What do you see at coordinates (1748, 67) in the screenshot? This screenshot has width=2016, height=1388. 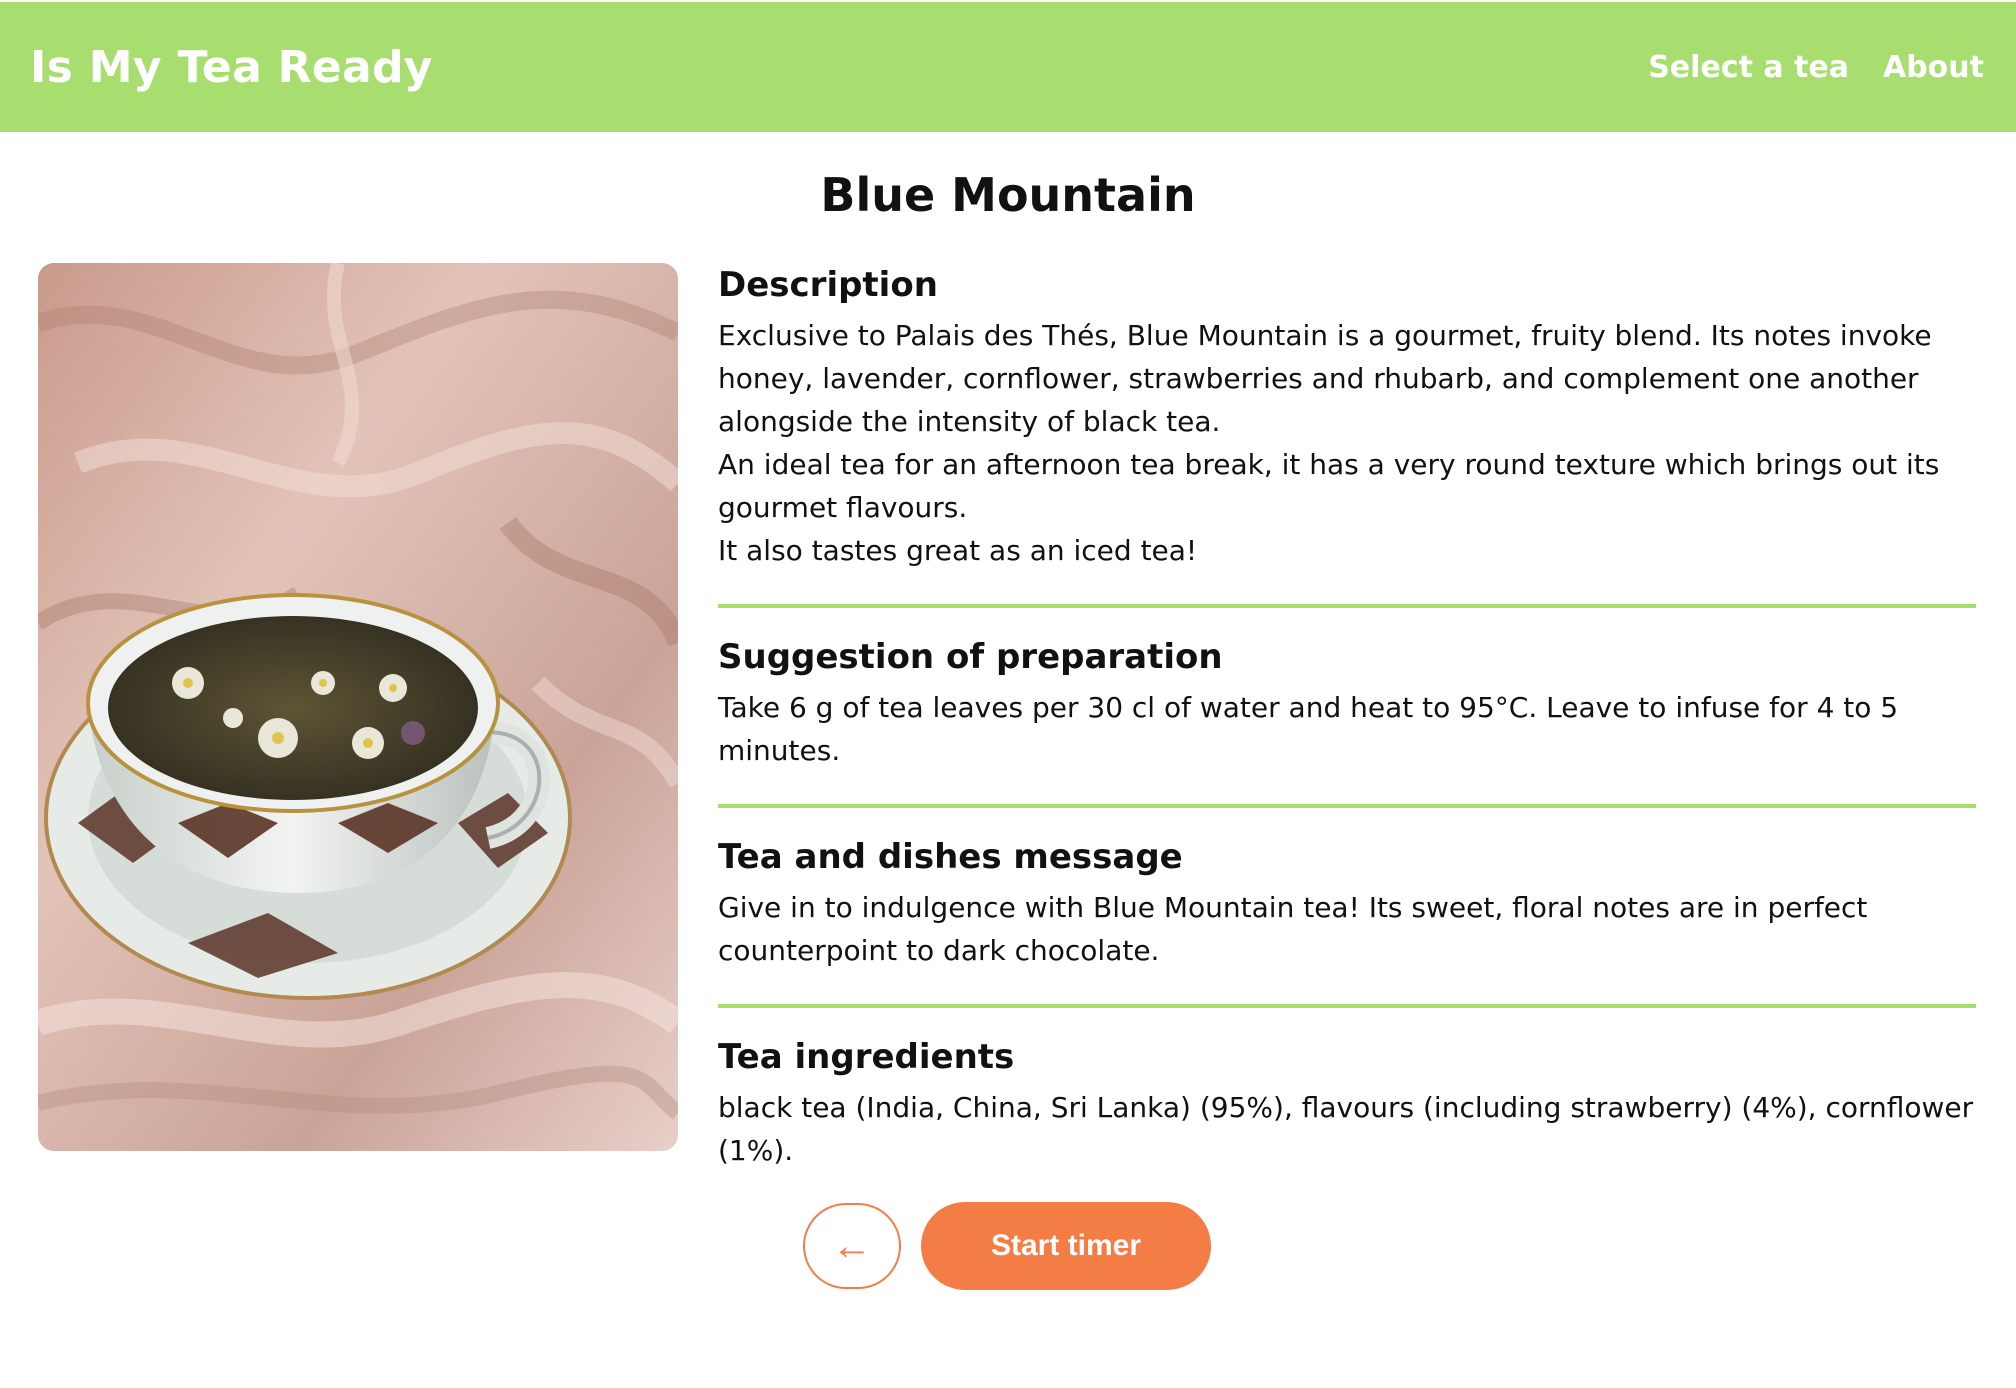 I see `nav-link-select-tea: Select a tea` at bounding box center [1748, 67].